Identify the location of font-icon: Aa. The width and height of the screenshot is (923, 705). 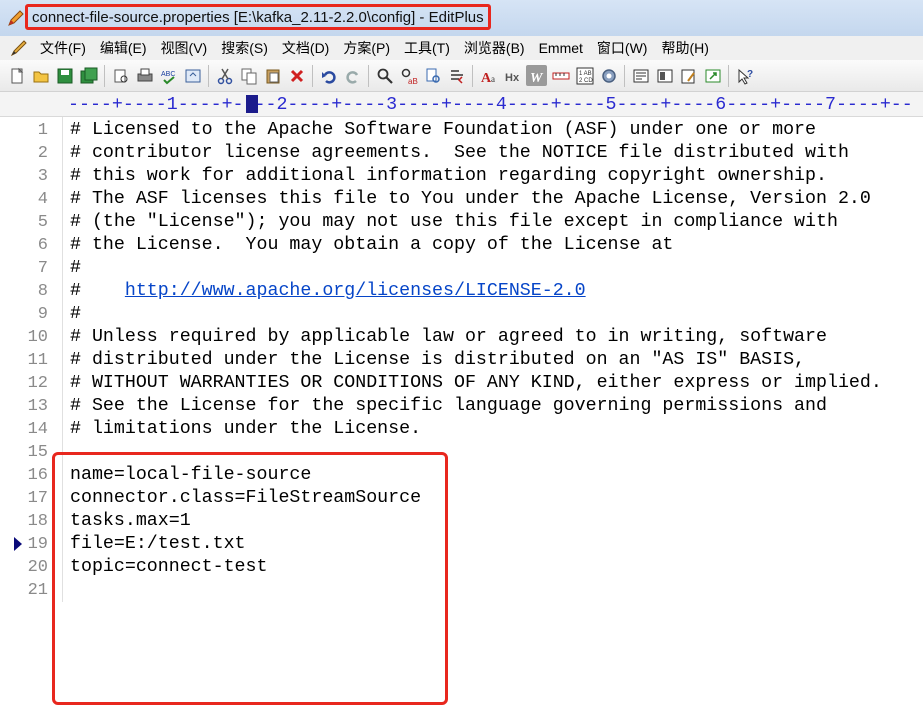
(488, 75).